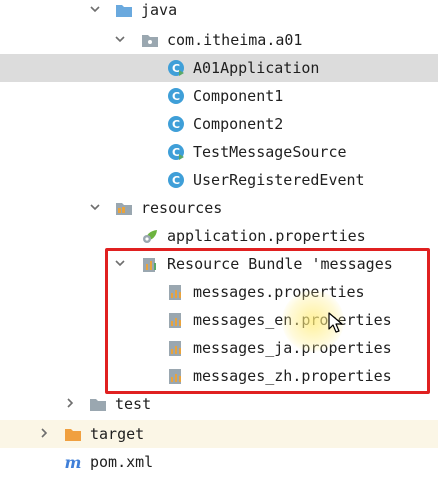 Image resolution: width=438 pixels, height=481 pixels. I want to click on tree-row-class: C A01Application, so click(219, 68).